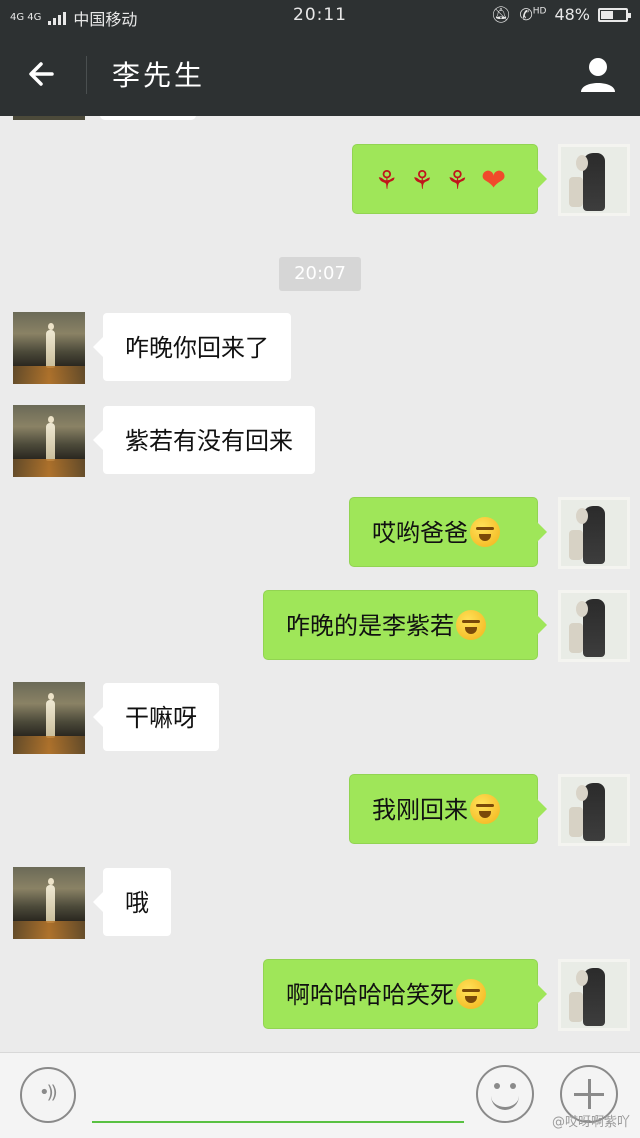 This screenshot has width=640, height=1138. What do you see at coordinates (420, 533) in the screenshot?
I see `message-text: 哎哟爸爸` at bounding box center [420, 533].